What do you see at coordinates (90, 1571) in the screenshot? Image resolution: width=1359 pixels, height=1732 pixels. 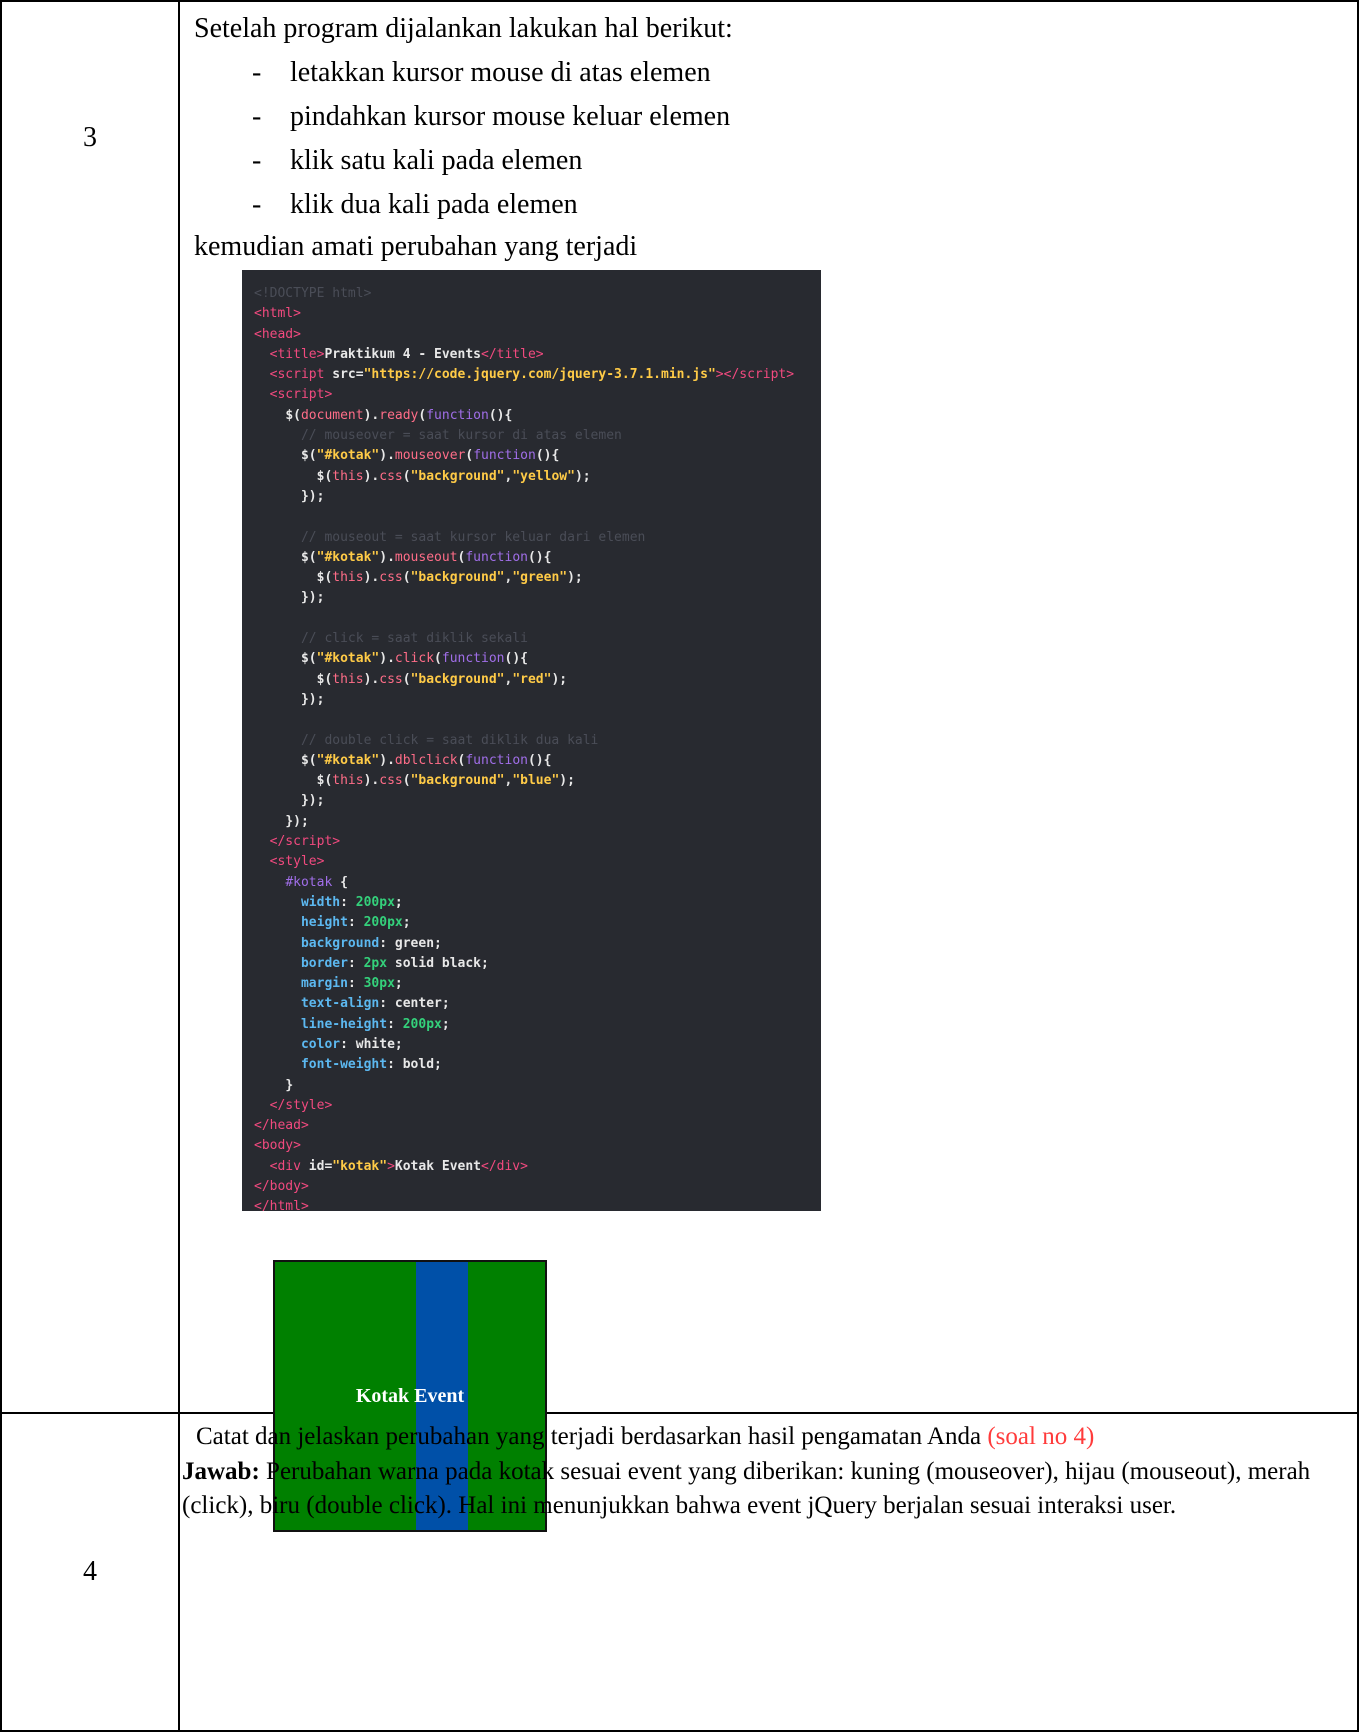 I see `row-number-4: 4` at bounding box center [90, 1571].